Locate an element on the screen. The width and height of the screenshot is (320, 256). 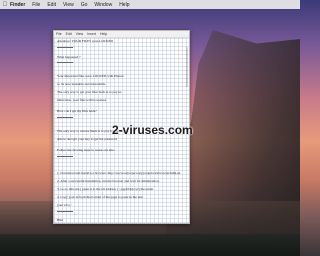
menu-go: Go is located at coordinates (84, 5).